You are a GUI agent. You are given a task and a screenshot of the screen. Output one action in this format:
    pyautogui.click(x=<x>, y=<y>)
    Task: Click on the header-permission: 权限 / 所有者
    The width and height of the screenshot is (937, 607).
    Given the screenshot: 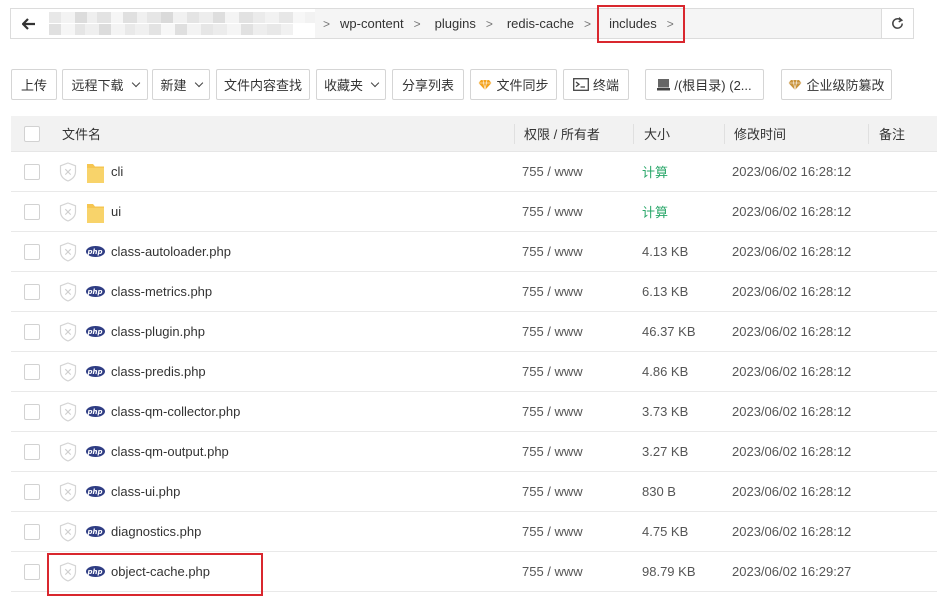 What is the action you would take?
    pyautogui.click(x=562, y=133)
    